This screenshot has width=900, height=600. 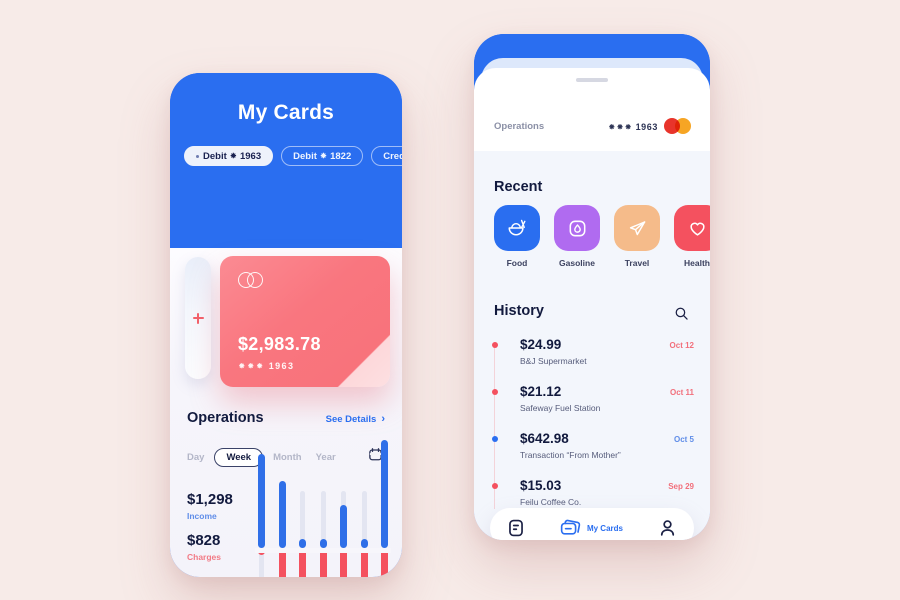 I want to click on operations-heading: Operations, so click(x=225, y=418).